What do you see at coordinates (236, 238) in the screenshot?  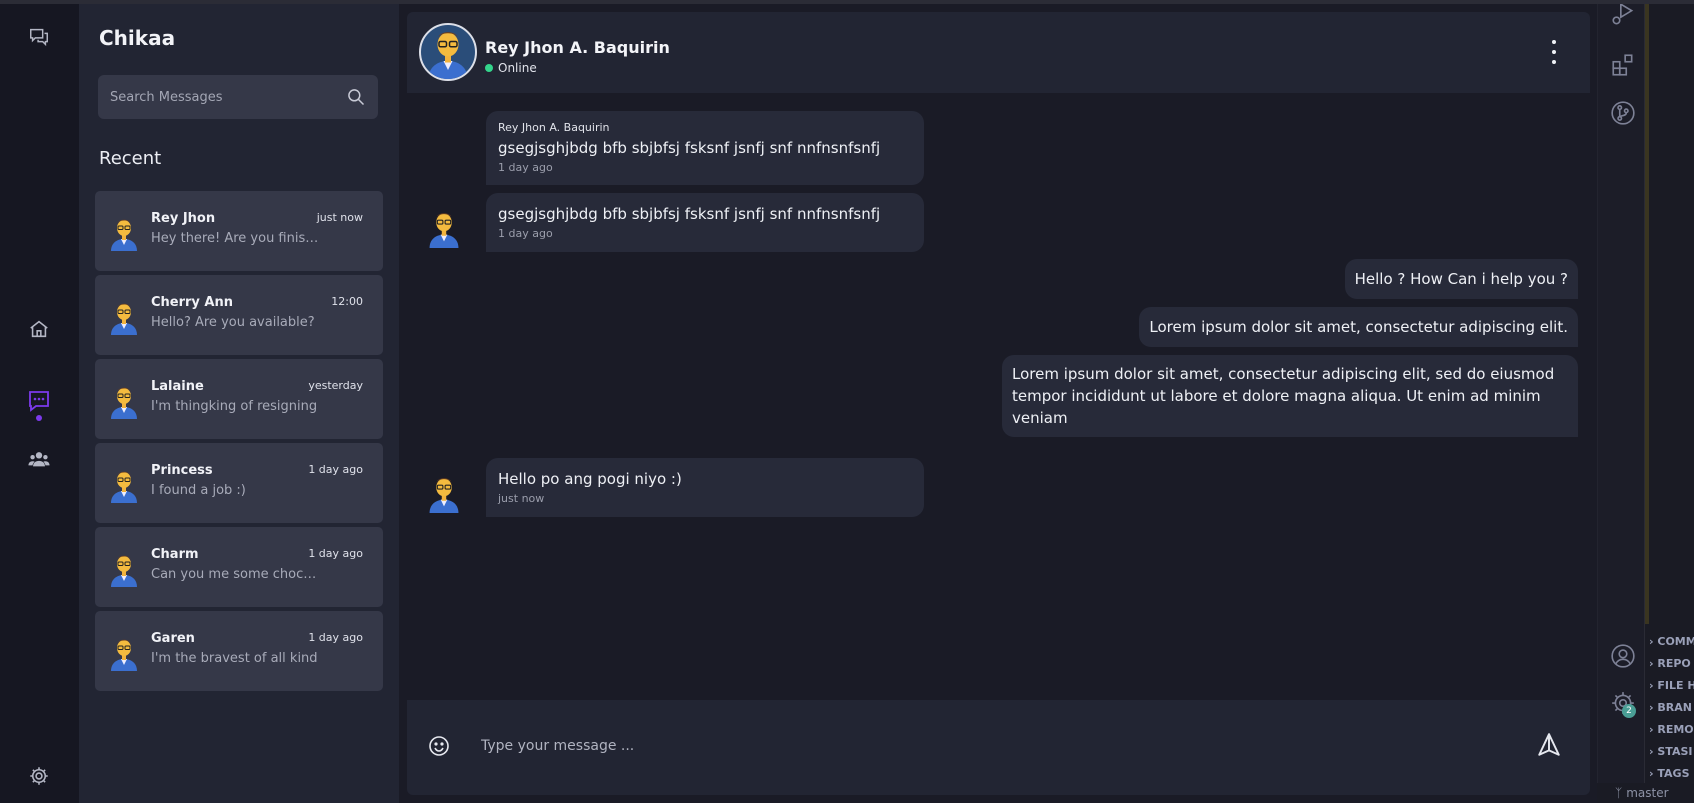 I see `conversation-preview: Hey there! Are you finished?` at bounding box center [236, 238].